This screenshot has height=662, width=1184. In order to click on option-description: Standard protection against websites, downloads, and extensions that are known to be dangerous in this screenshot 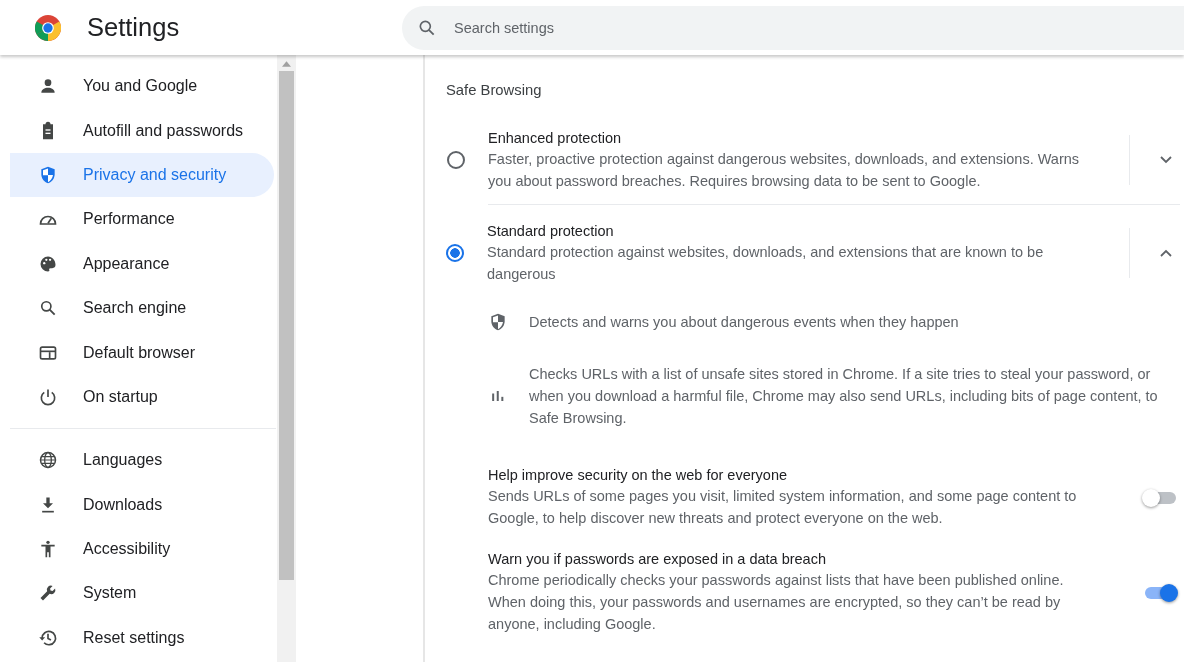, I will do `click(766, 263)`.